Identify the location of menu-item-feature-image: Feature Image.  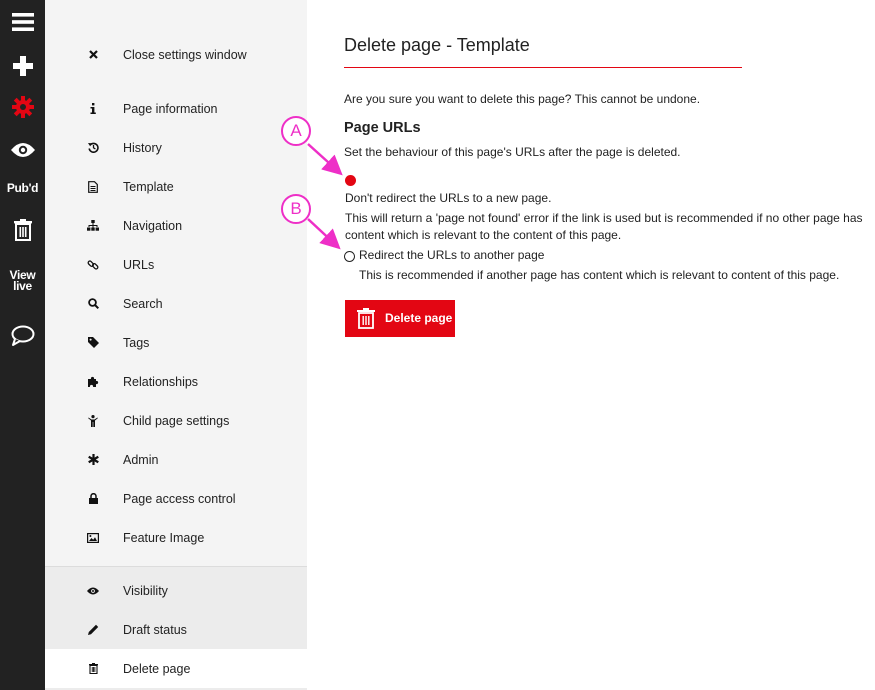
(176, 537).